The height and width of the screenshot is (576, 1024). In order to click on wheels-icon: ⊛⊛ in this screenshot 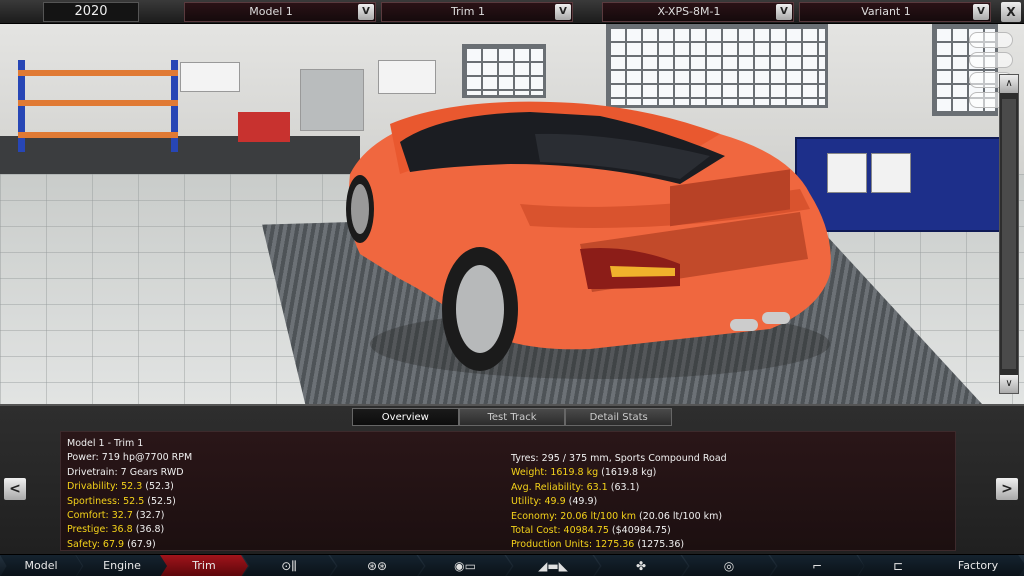, I will do `click(377, 566)`.